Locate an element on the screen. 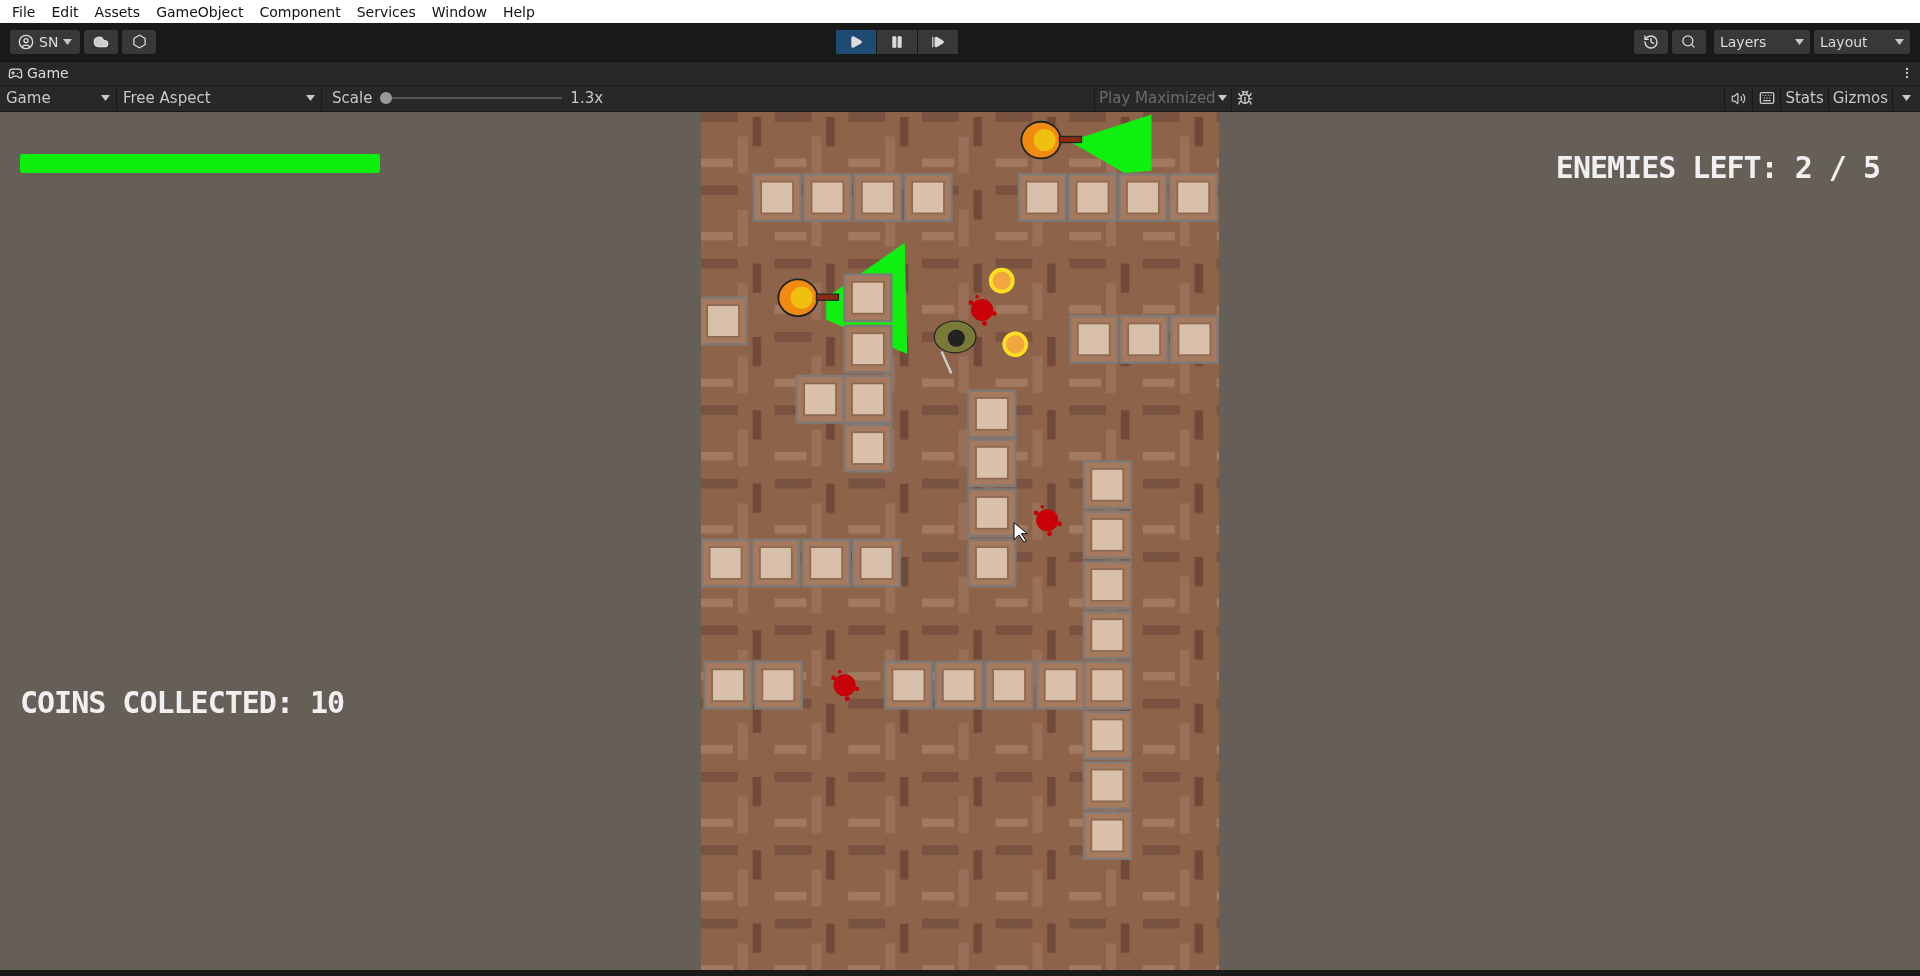 Image resolution: width=1920 pixels, height=976 pixels. menu-item: Window is located at coordinates (459, 11).